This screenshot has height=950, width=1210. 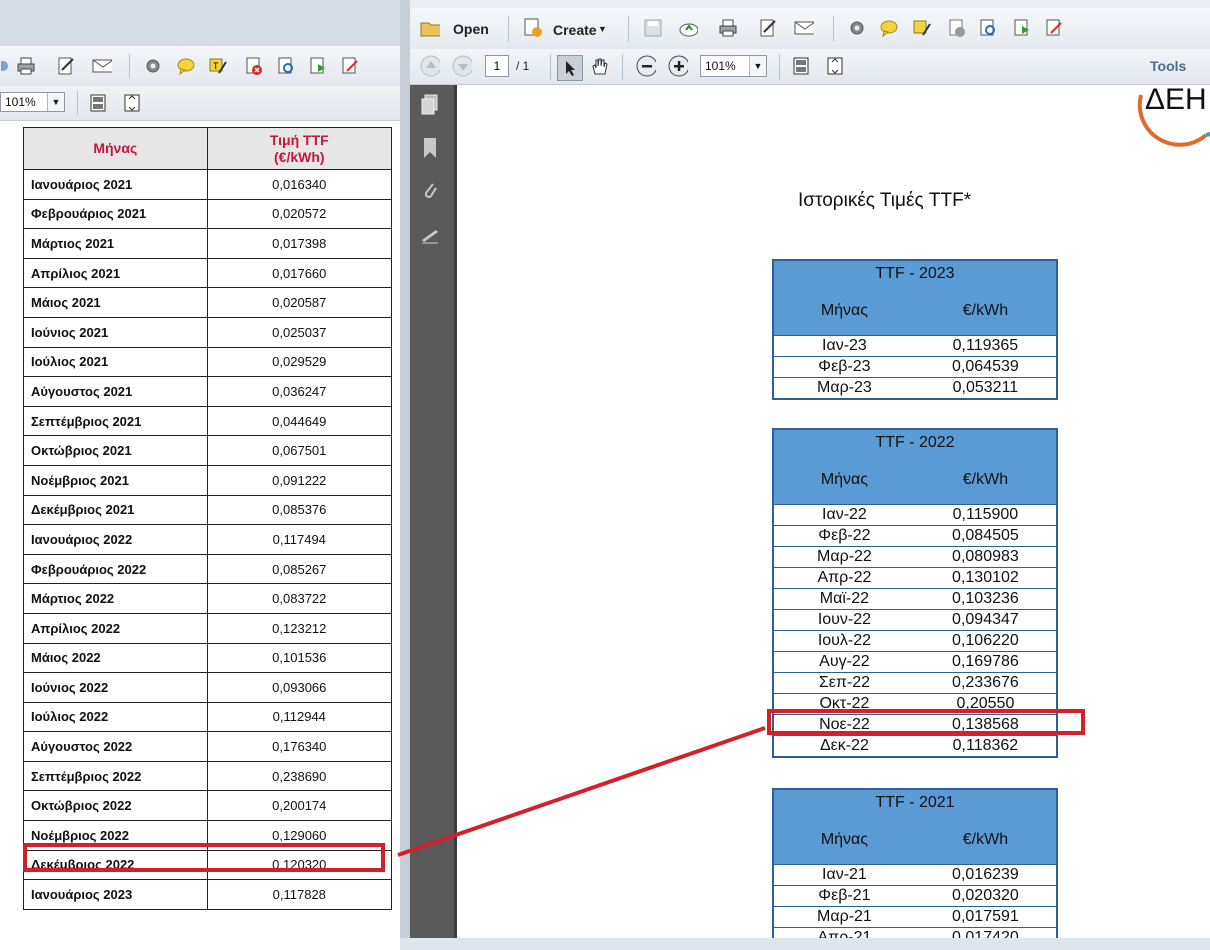 I want to click on connector-arrow-line, so click(x=581, y=791).